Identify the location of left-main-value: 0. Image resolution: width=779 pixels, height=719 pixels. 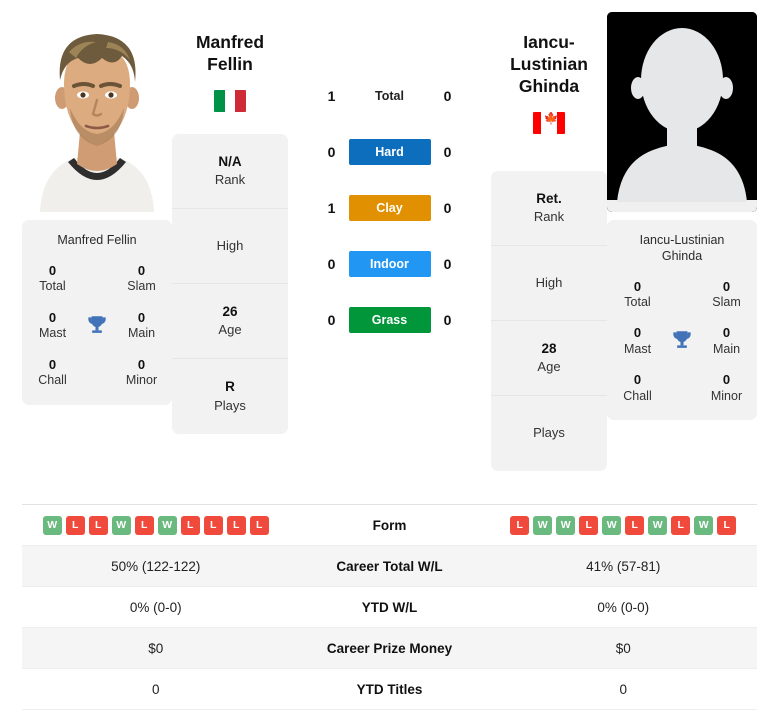
(141, 317).